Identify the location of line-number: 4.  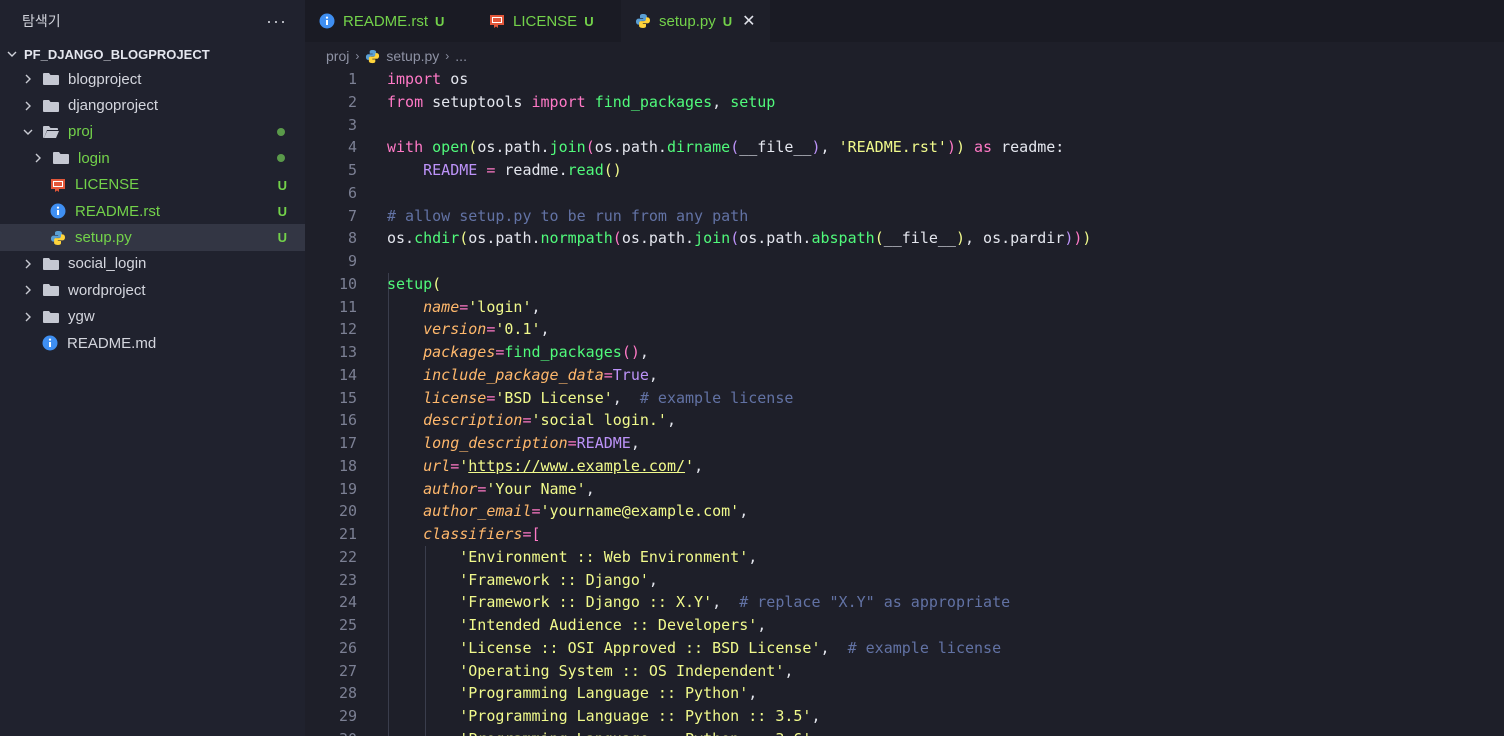
(352, 147).